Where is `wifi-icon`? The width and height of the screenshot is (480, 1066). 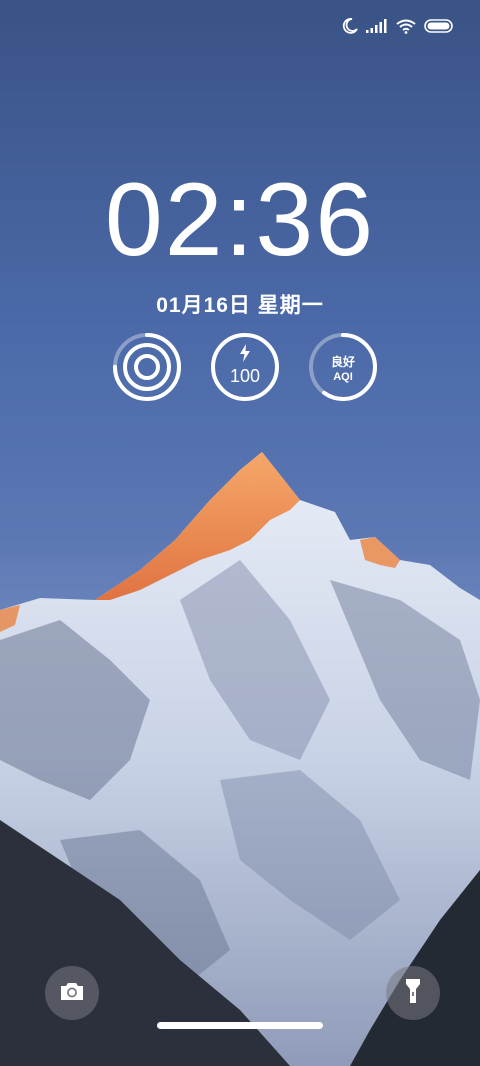 wifi-icon is located at coordinates (406, 26).